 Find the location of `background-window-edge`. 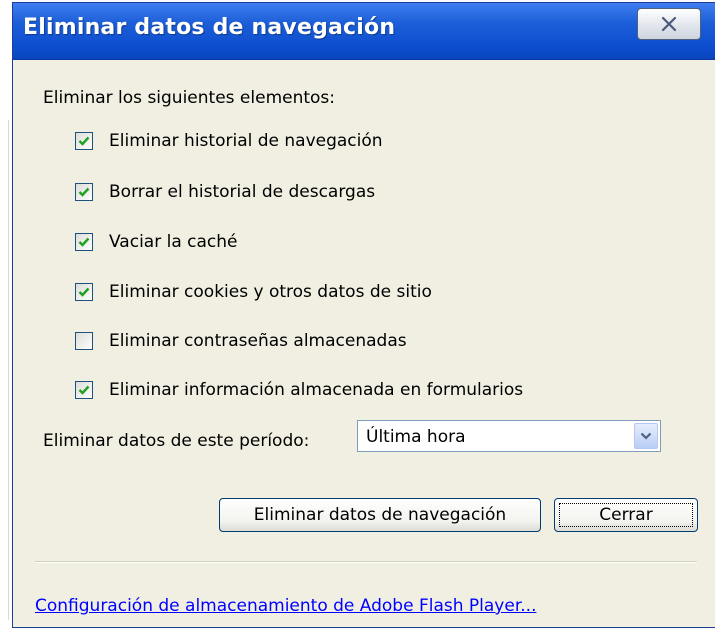

background-window-edge is located at coordinates (8, 370).